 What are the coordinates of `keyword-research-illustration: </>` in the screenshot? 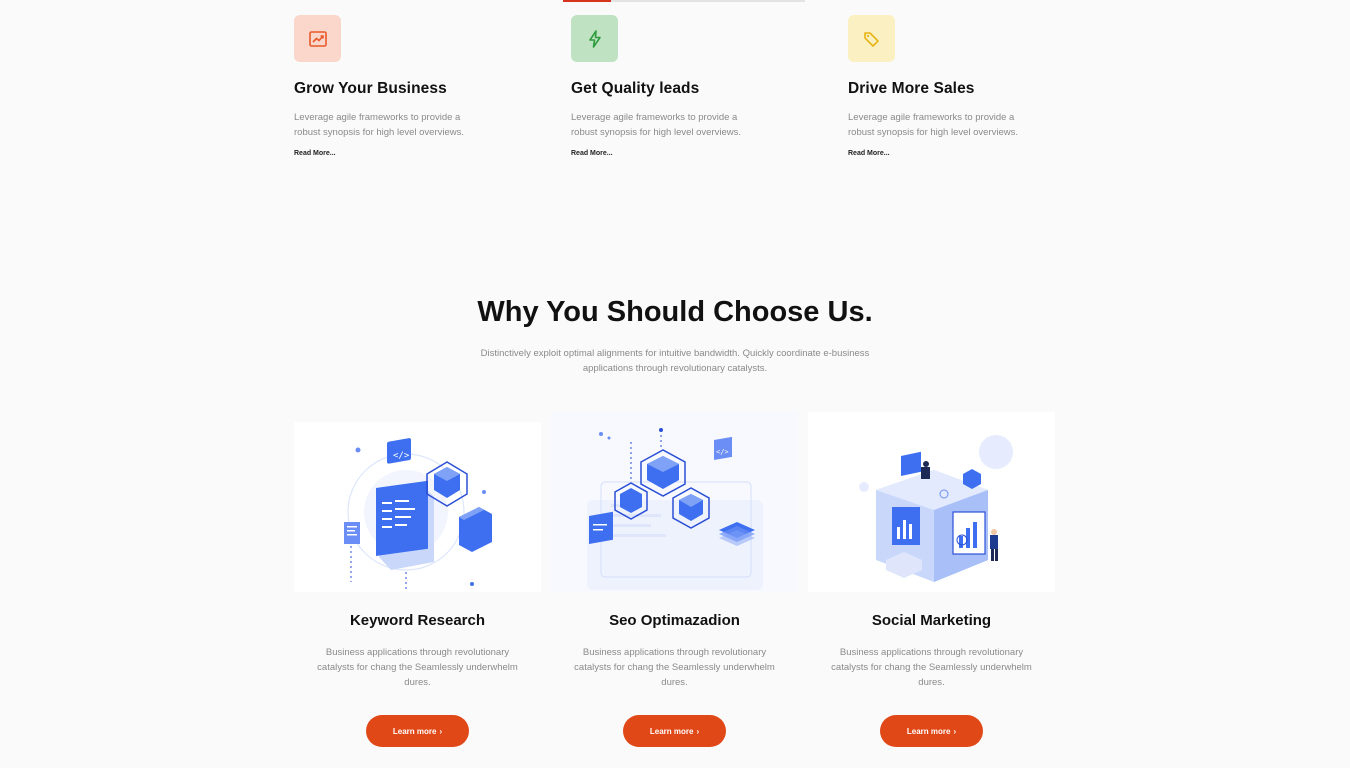 It's located at (417, 507).